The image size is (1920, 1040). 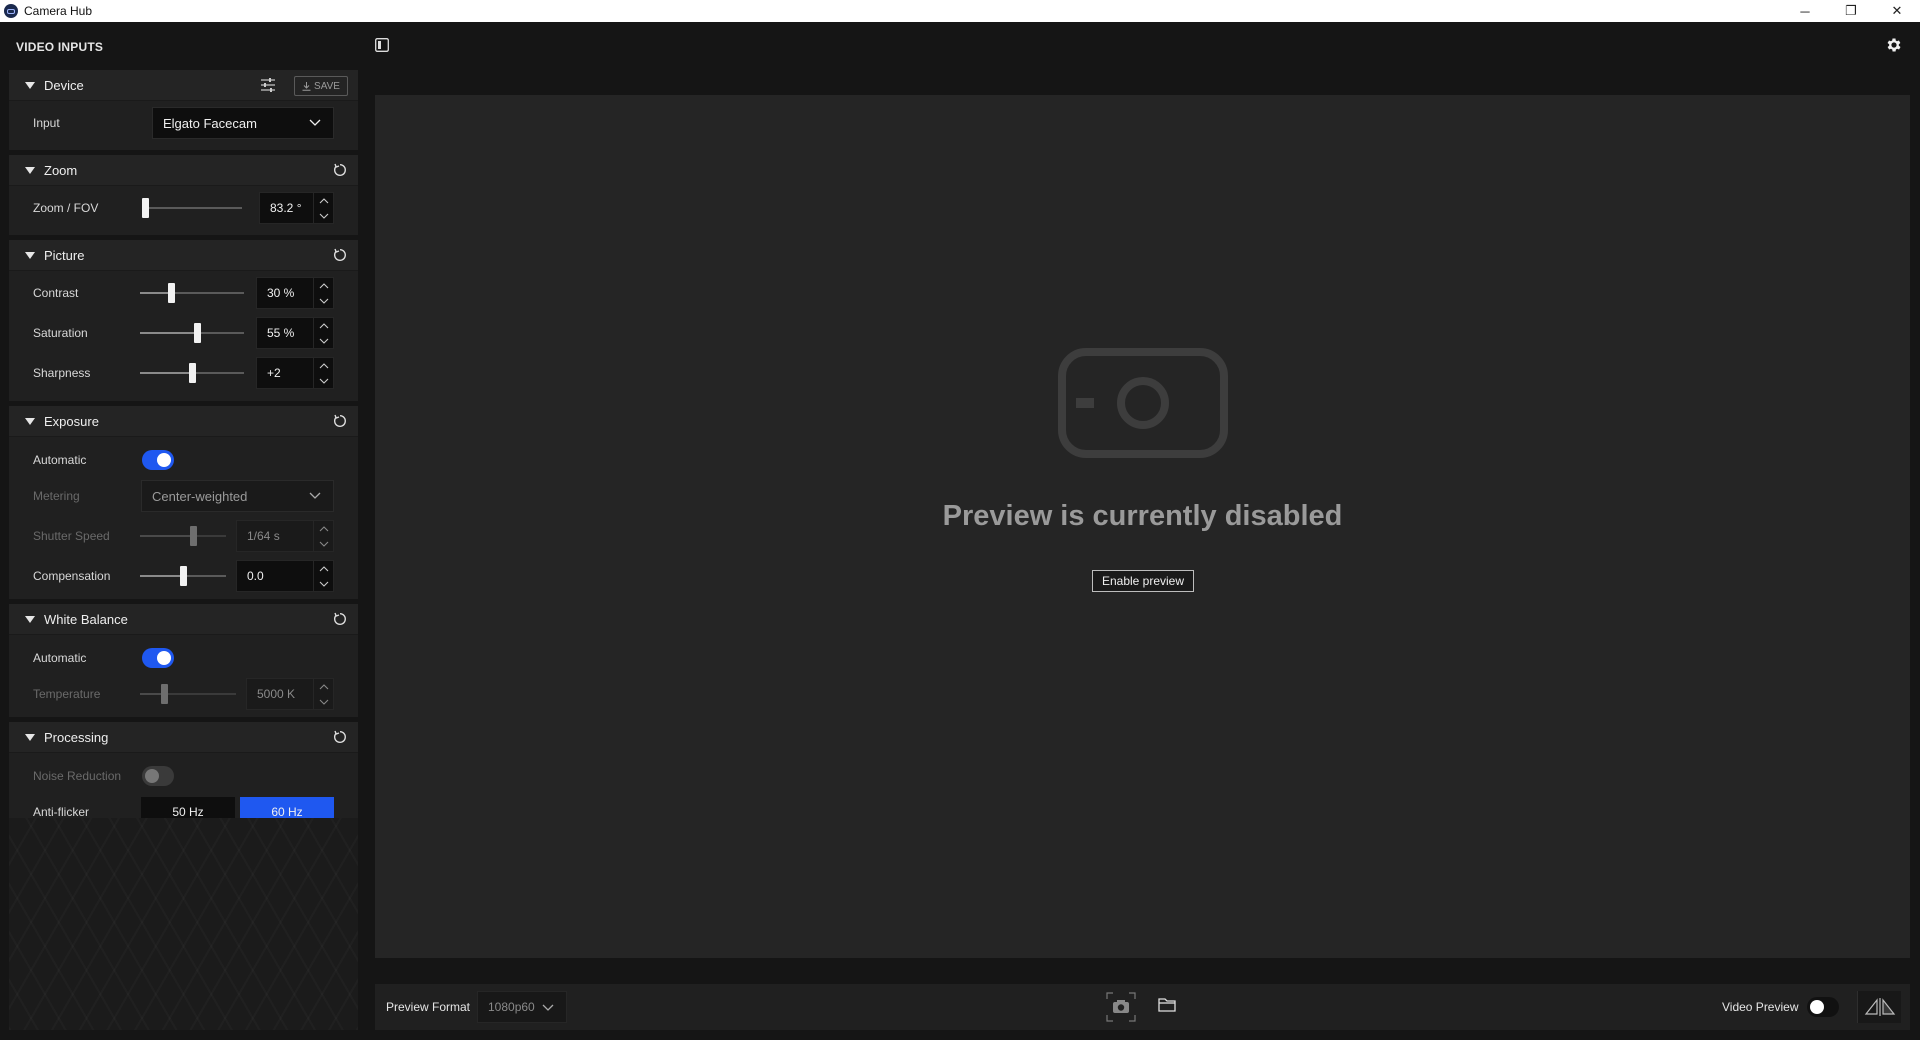 What do you see at coordinates (428, 1007) in the screenshot?
I see `preview-format-label: Preview Format` at bounding box center [428, 1007].